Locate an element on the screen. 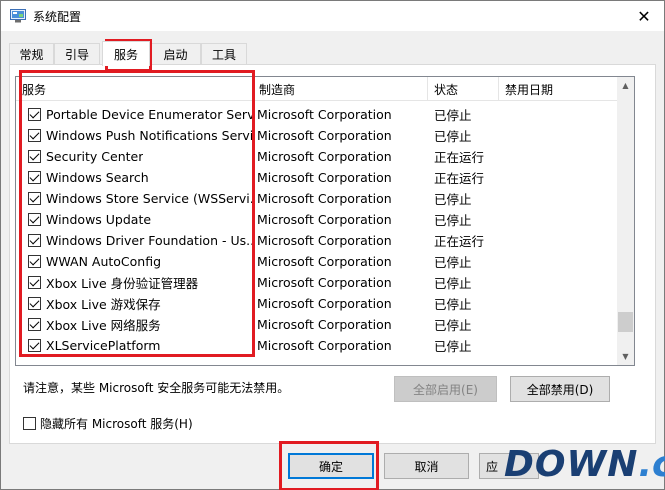 This screenshot has height=490, width=665. close-button: ✕ is located at coordinates (644, 16).